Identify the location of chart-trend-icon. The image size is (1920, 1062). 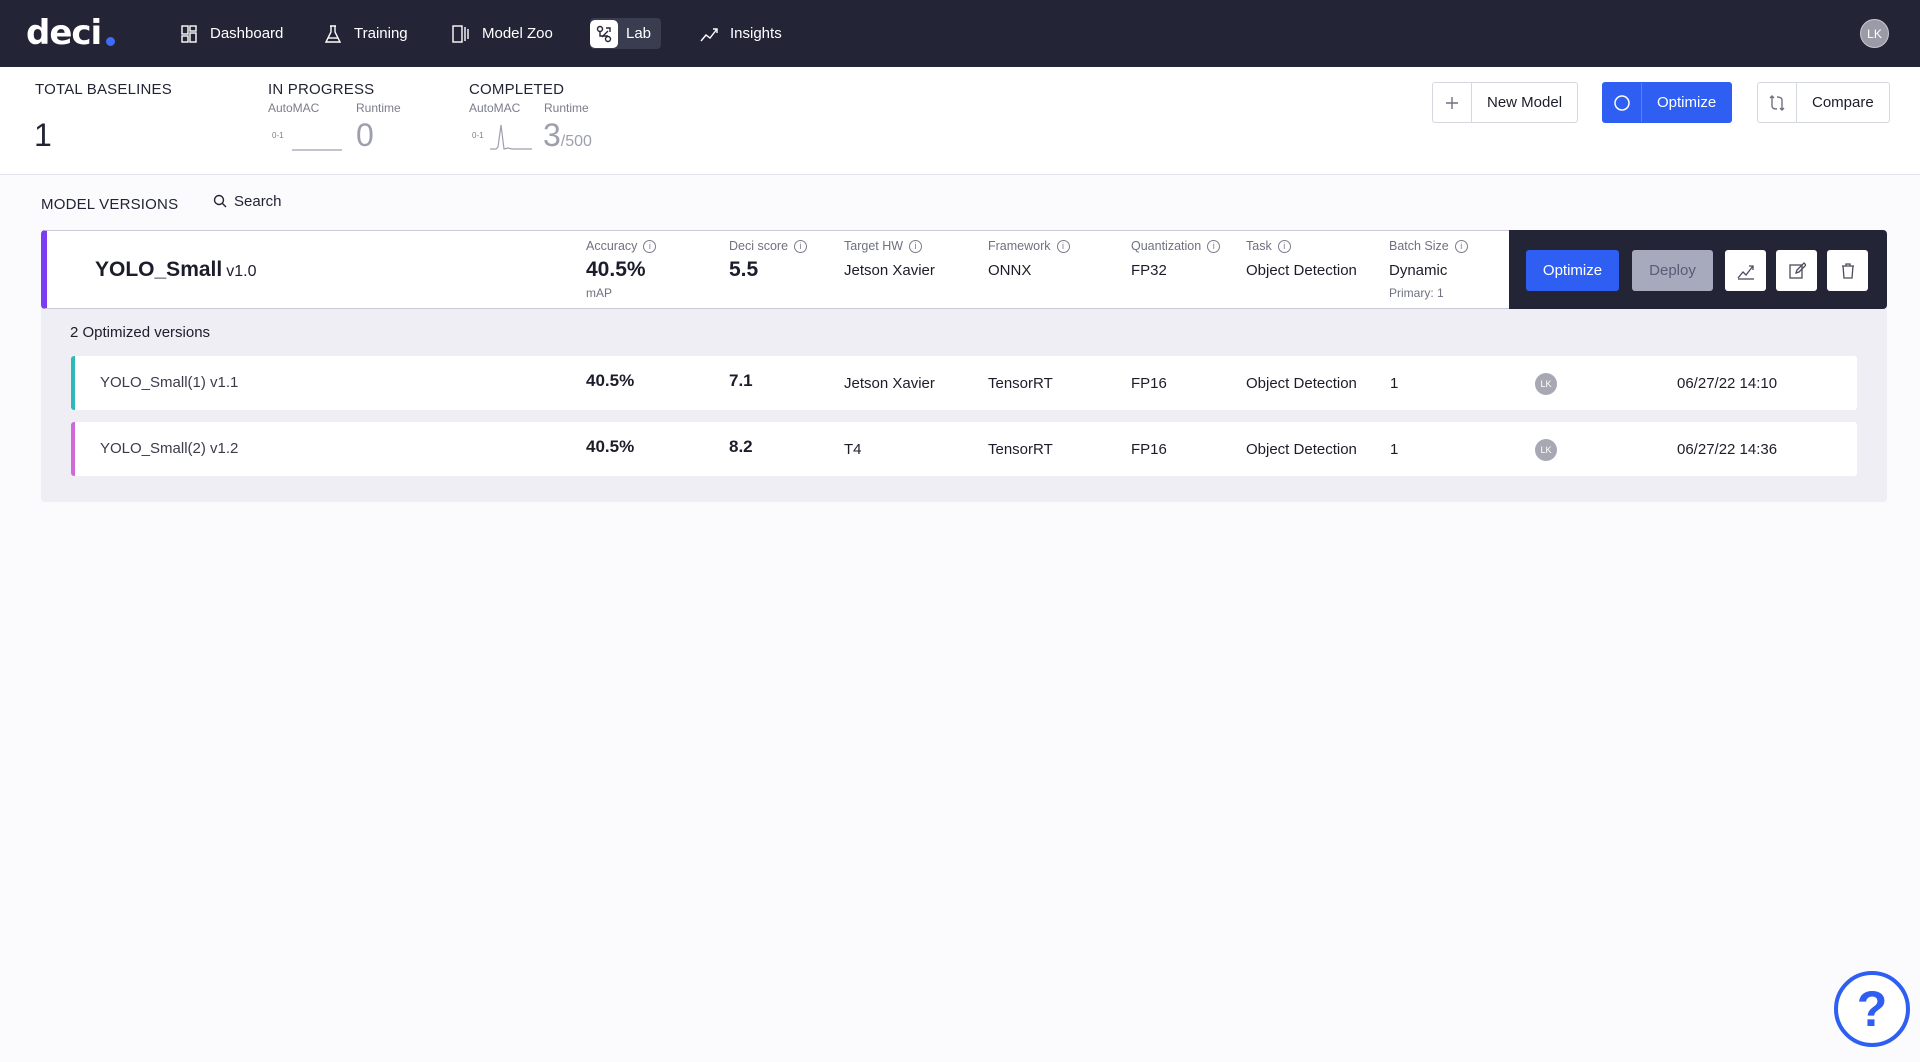
(1745, 272).